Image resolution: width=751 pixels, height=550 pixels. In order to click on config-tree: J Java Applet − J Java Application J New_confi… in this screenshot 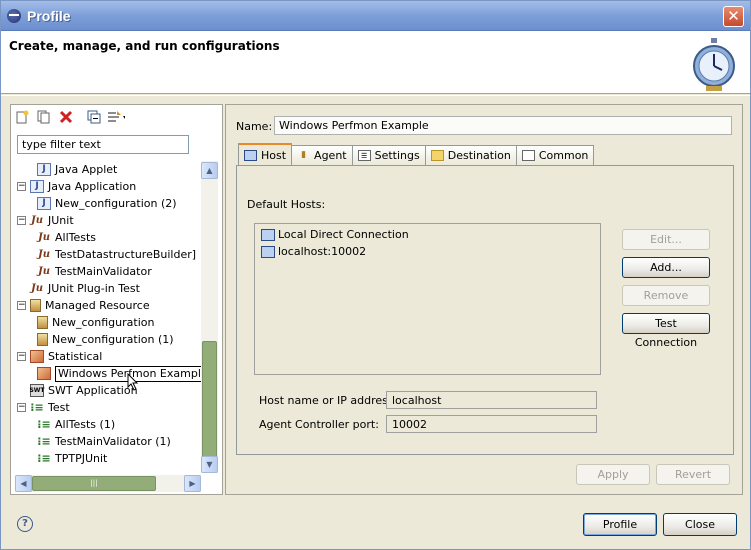, I will do `click(108, 313)`.